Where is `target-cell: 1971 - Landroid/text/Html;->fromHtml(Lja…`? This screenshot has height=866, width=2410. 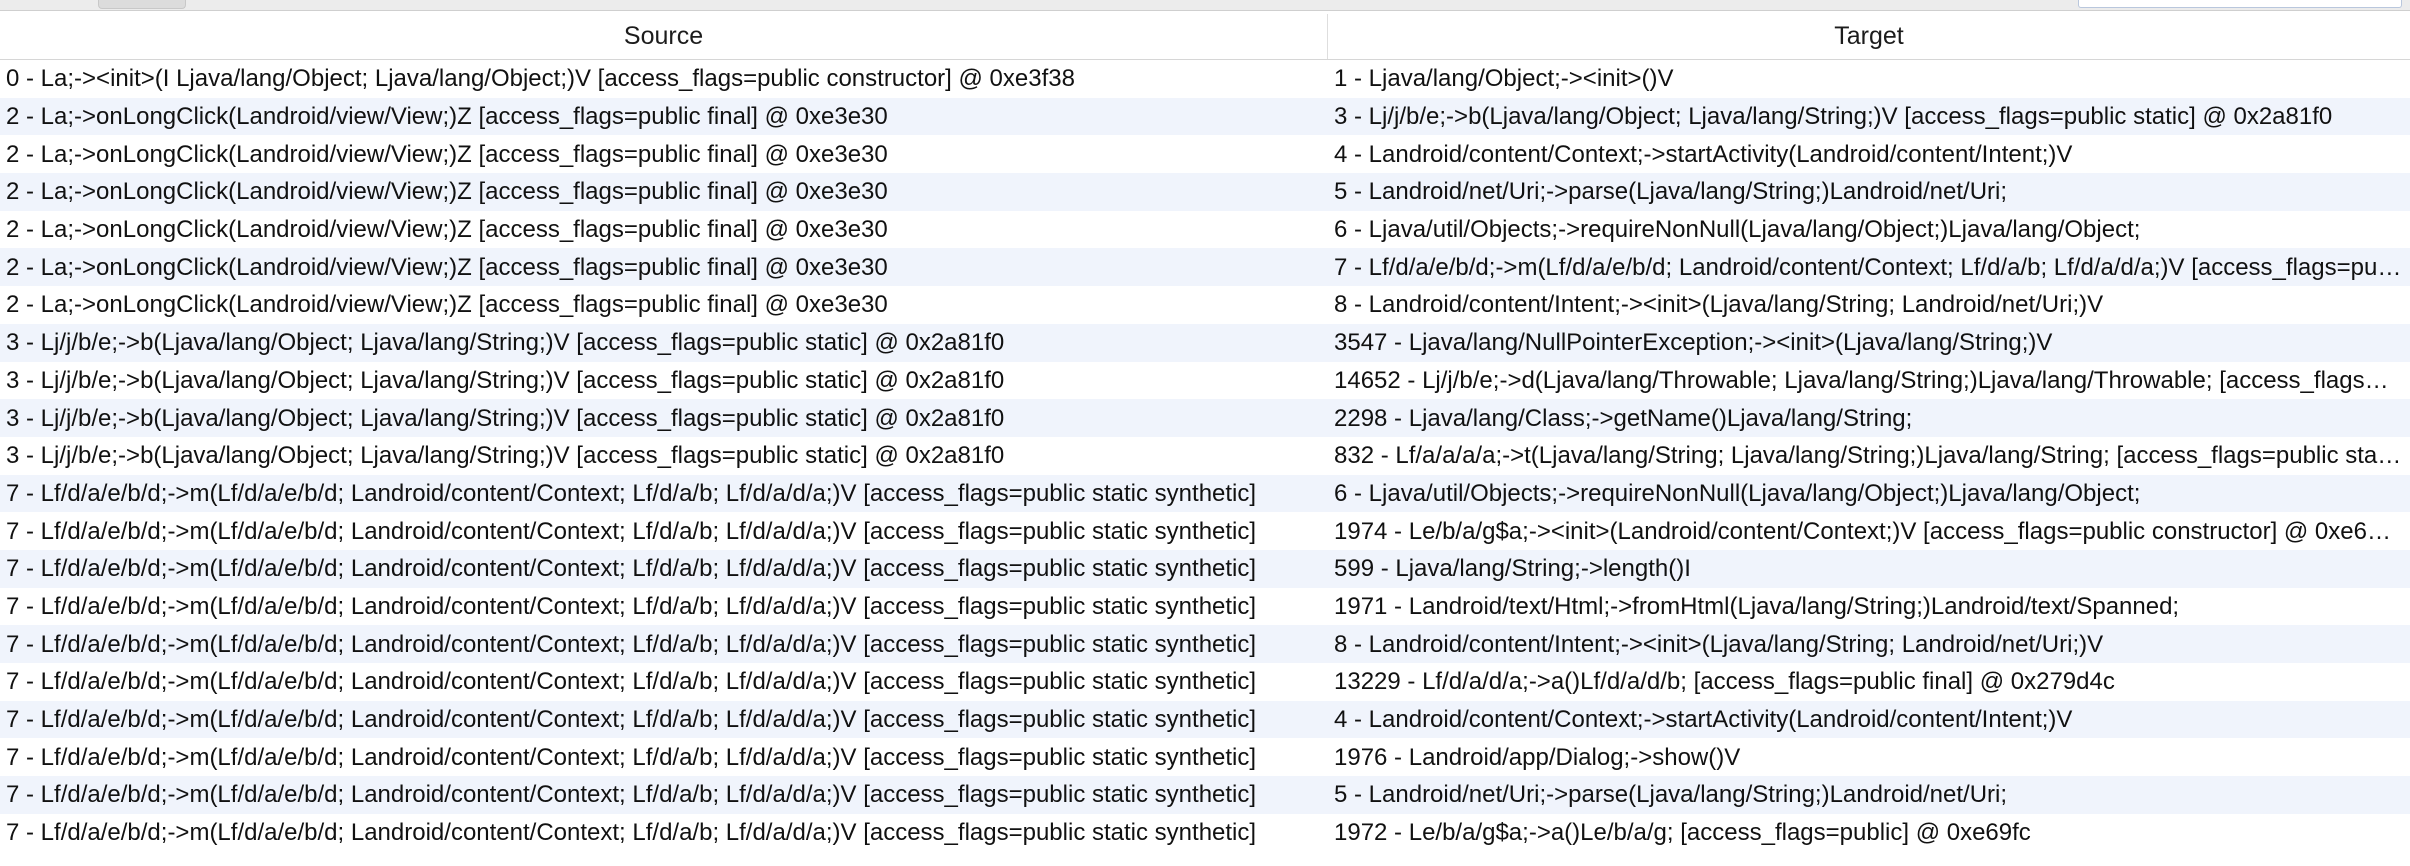 target-cell: 1971 - Landroid/text/Html;->fromHtml(Lja… is located at coordinates (1869, 606).